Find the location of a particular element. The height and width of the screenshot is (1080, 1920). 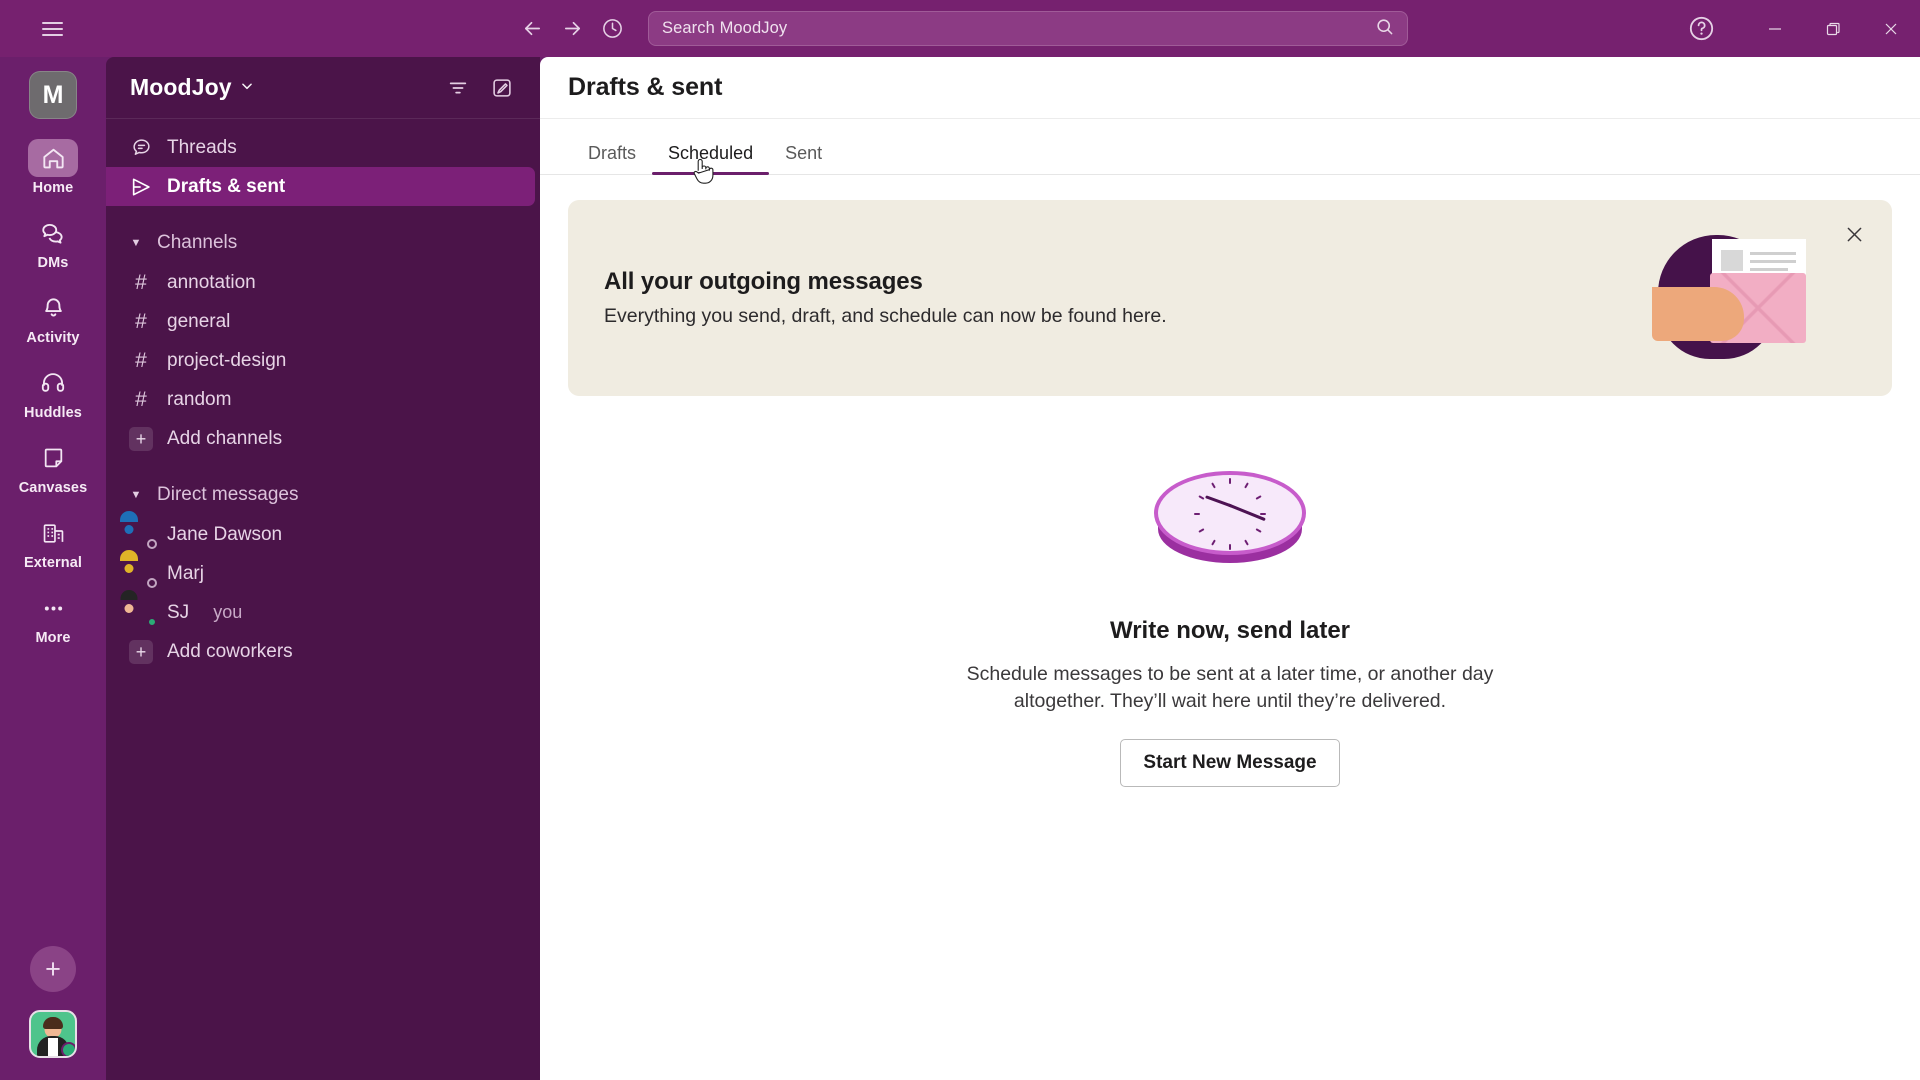

bell-icon is located at coordinates (53, 308).